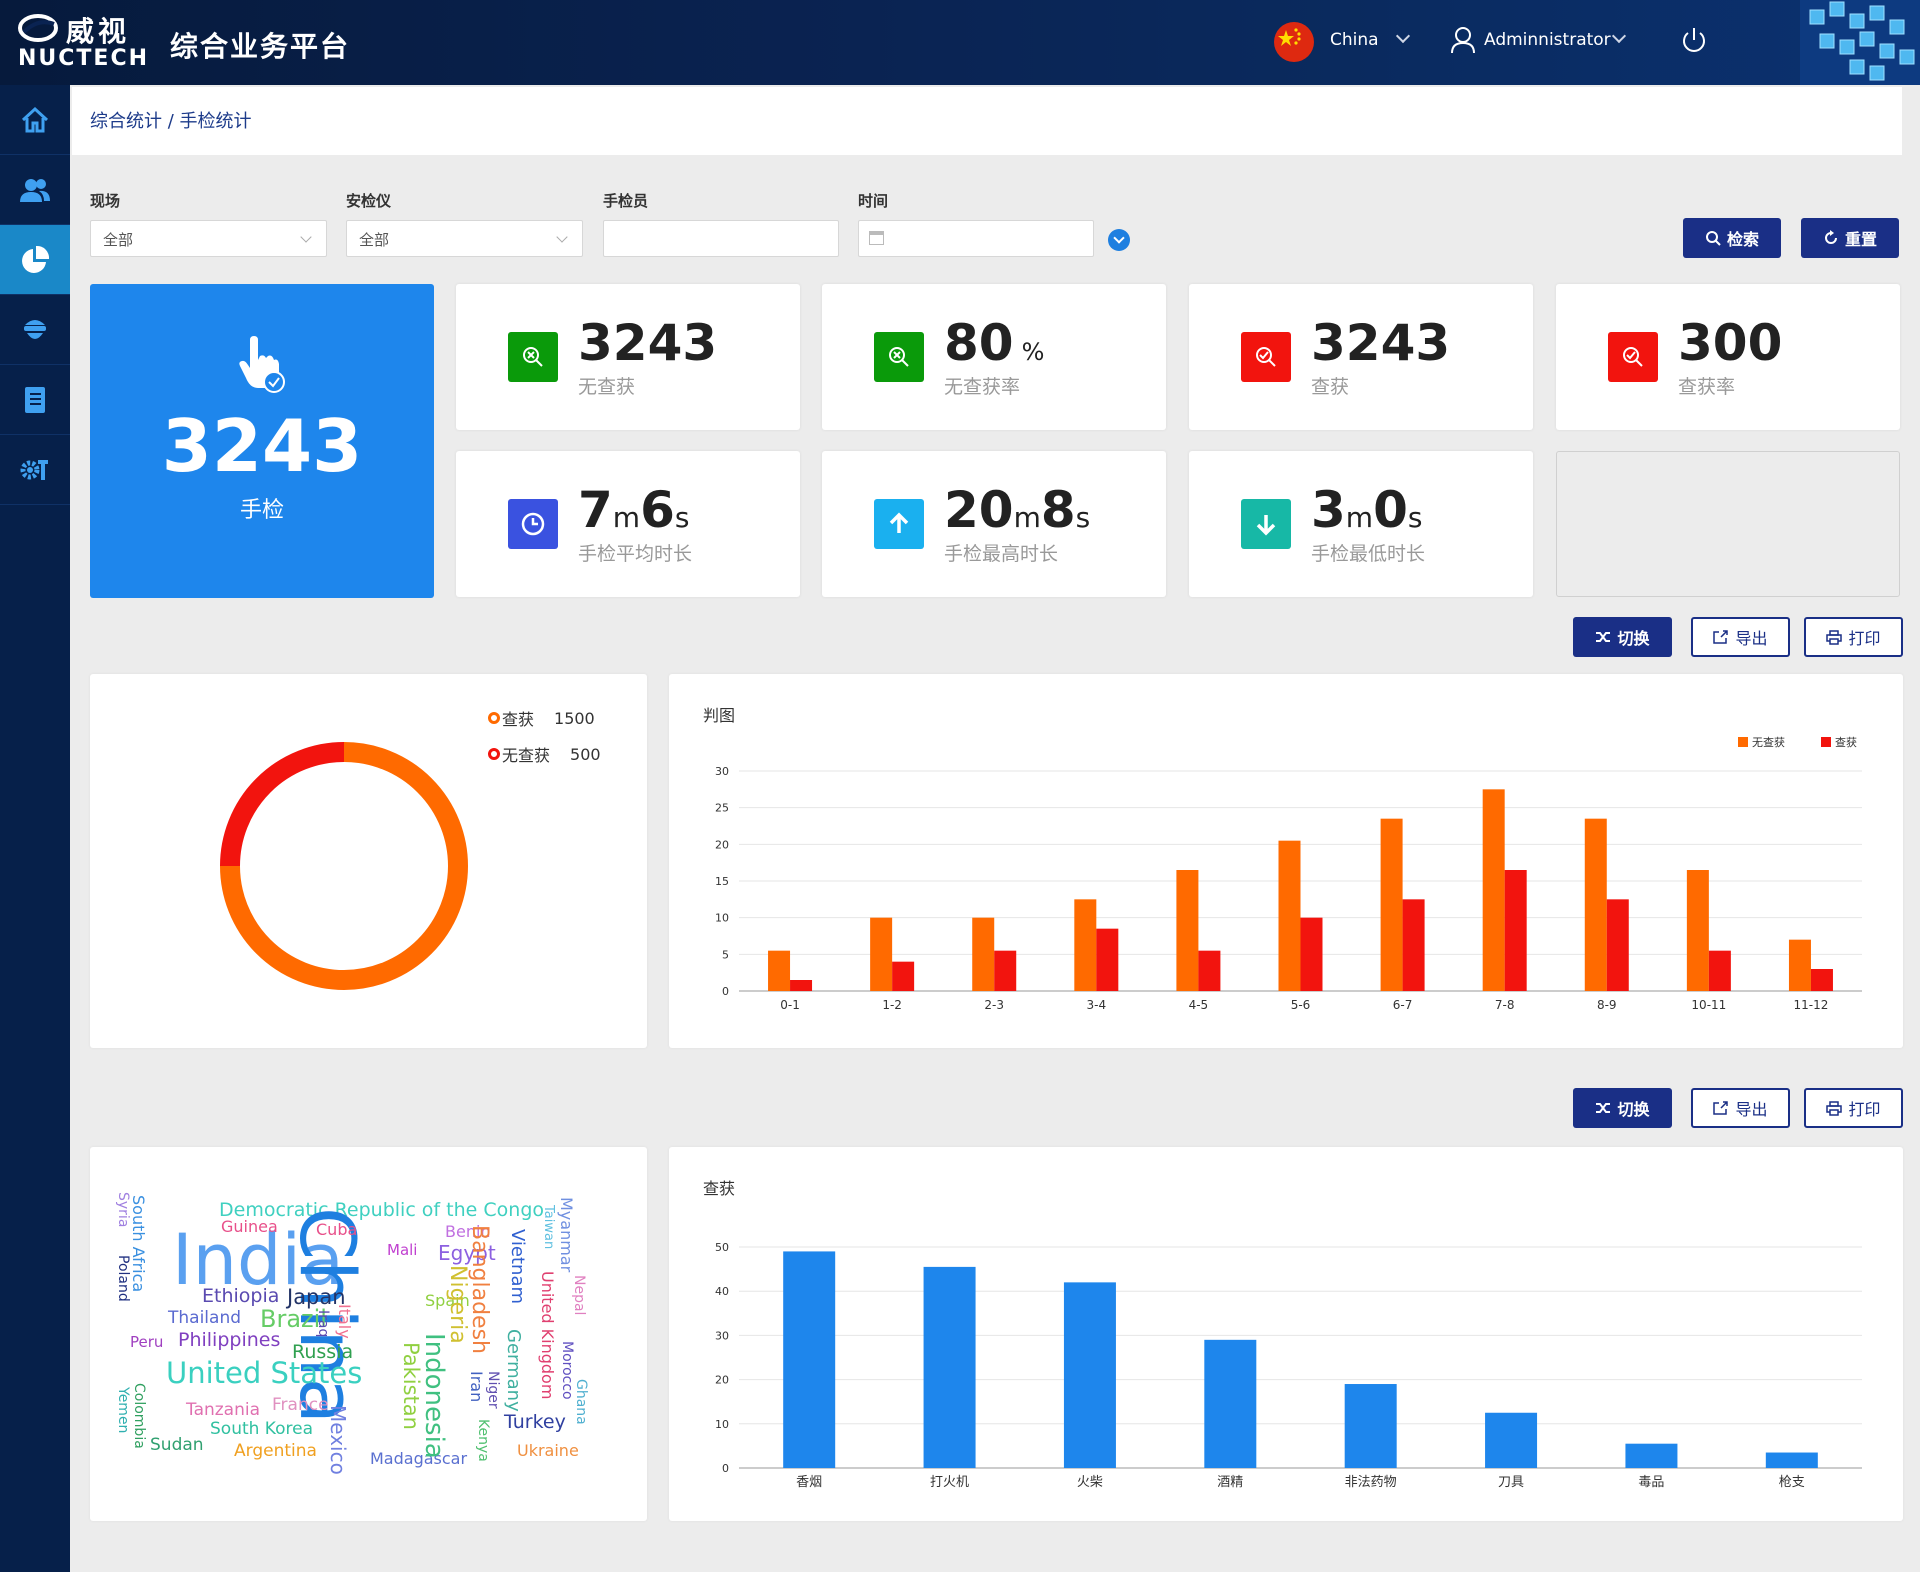 This screenshot has width=1920, height=1572. What do you see at coordinates (1463, 40) in the screenshot?
I see `user-icon` at bounding box center [1463, 40].